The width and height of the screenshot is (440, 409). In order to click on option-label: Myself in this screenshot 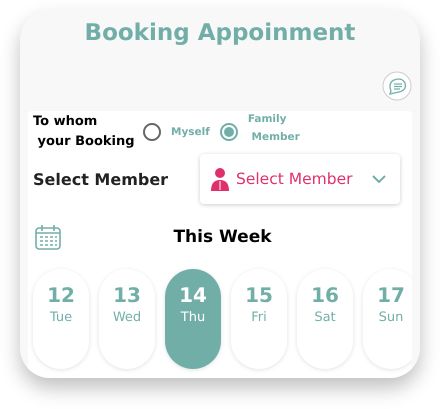, I will do `click(190, 132)`.